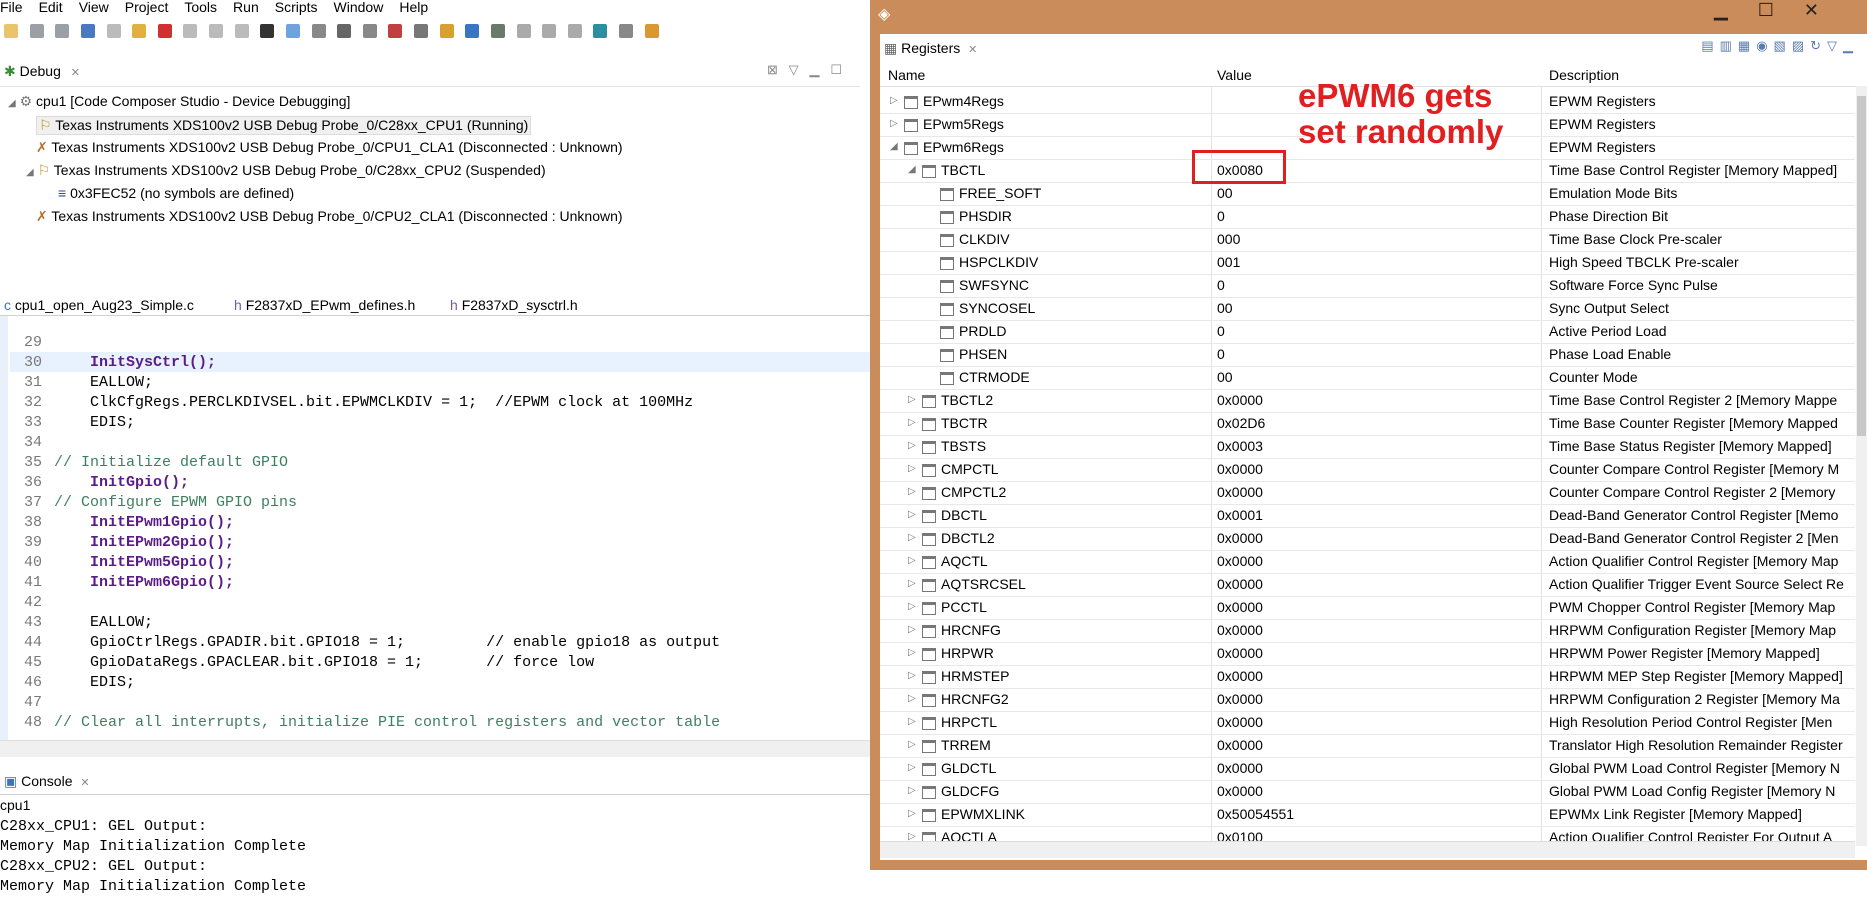 This screenshot has height=907, width=1867. I want to click on resume-icon, so click(113, 31).